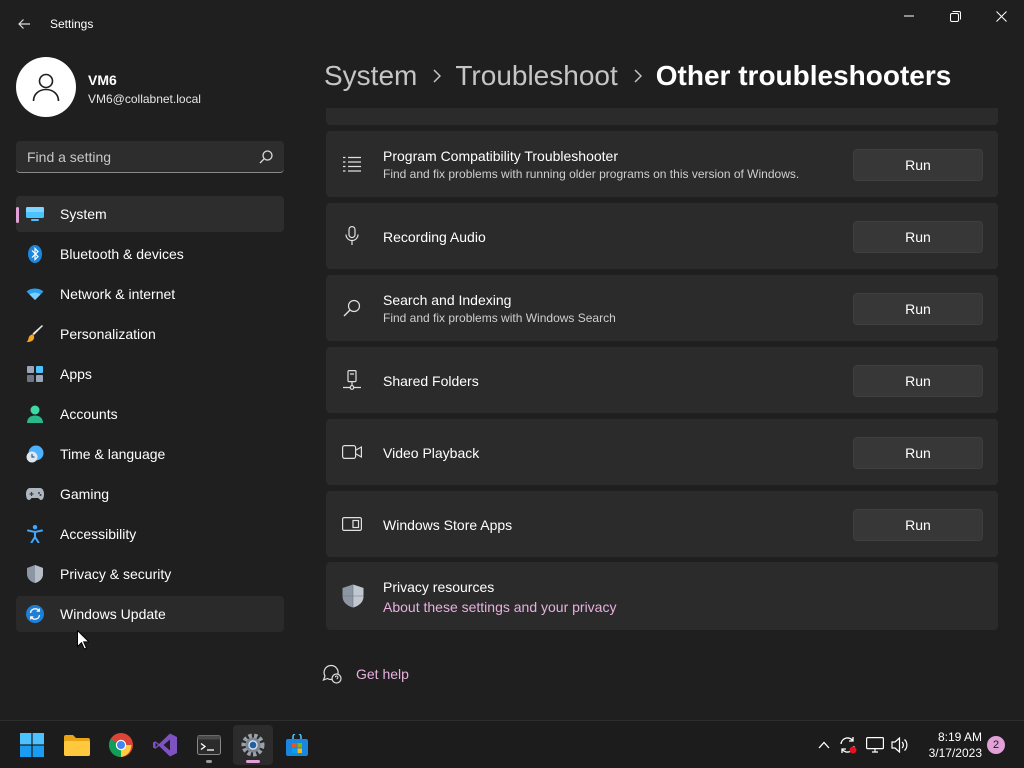 The width and height of the screenshot is (1024, 768). What do you see at coordinates (875, 745) in the screenshot?
I see `network-icon` at bounding box center [875, 745].